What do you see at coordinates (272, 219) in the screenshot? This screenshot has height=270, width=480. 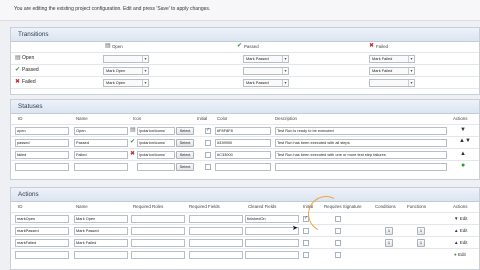 I see `cleared-fields-input: finishedOn` at bounding box center [272, 219].